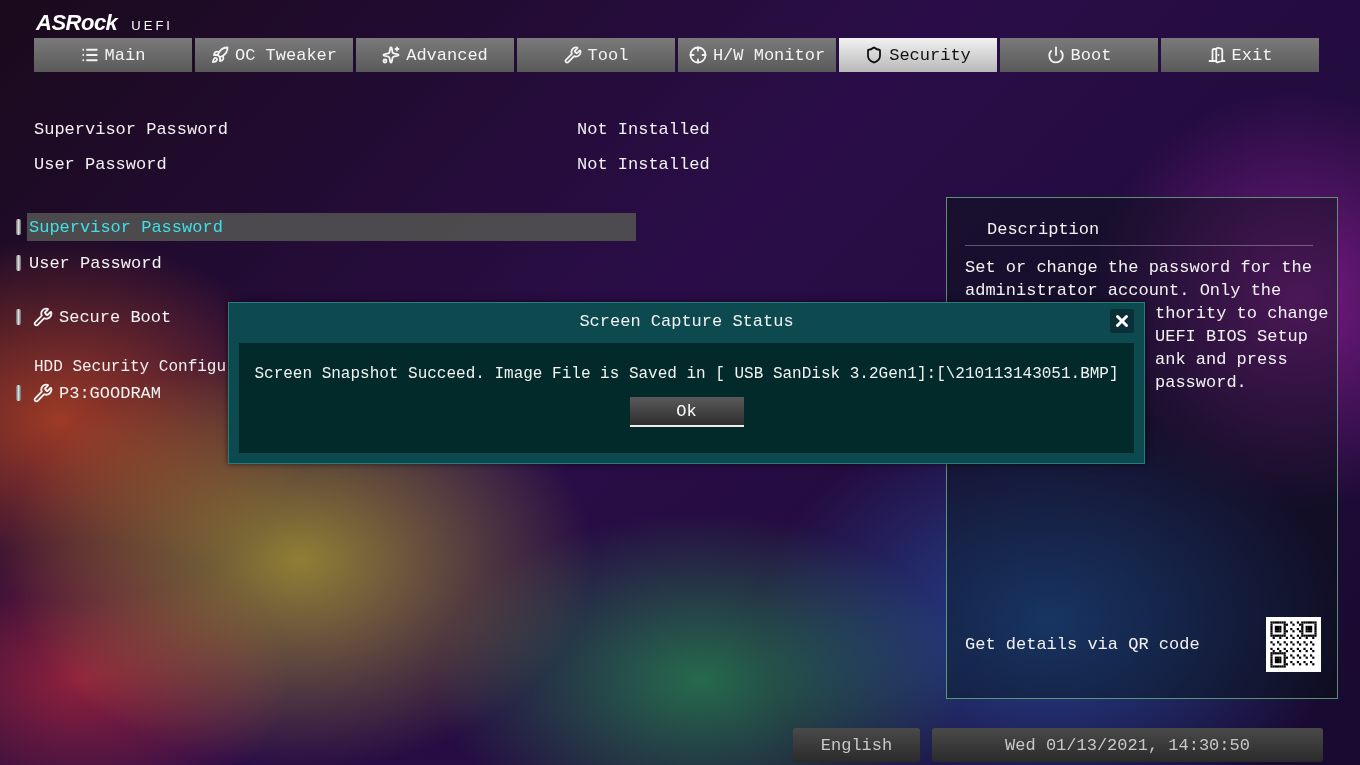 This screenshot has height=765, width=1360. What do you see at coordinates (1221, 360) in the screenshot?
I see `description-text: ank and press` at bounding box center [1221, 360].